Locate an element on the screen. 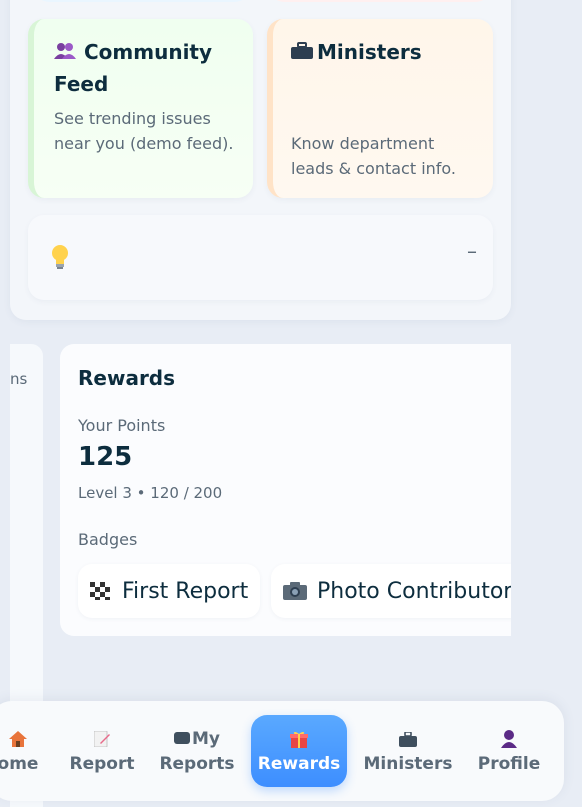 Image resolution: width=582 pixels, height=807 pixels. tip-card: – is located at coordinates (260, 257).